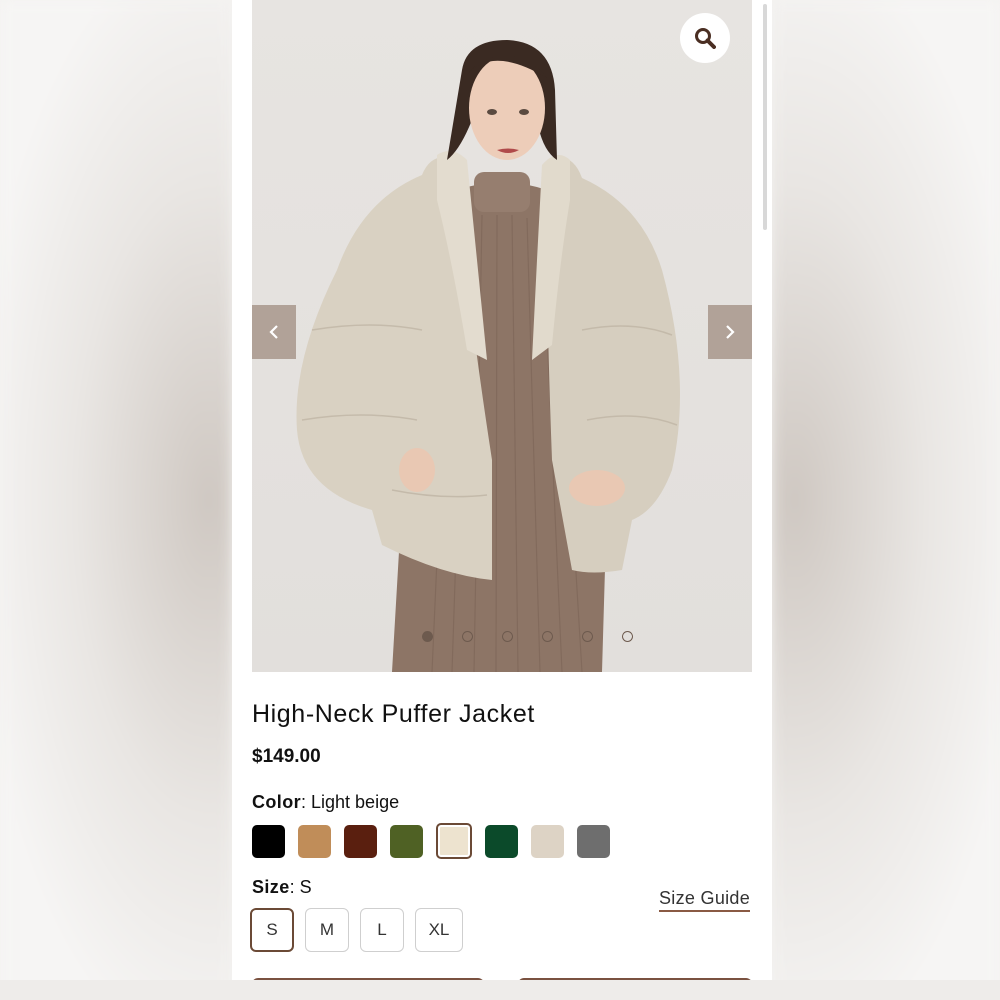 This screenshot has height=1000, width=1000. Describe the element at coordinates (527, 636) in the screenshot. I see `gallery-dots` at that location.